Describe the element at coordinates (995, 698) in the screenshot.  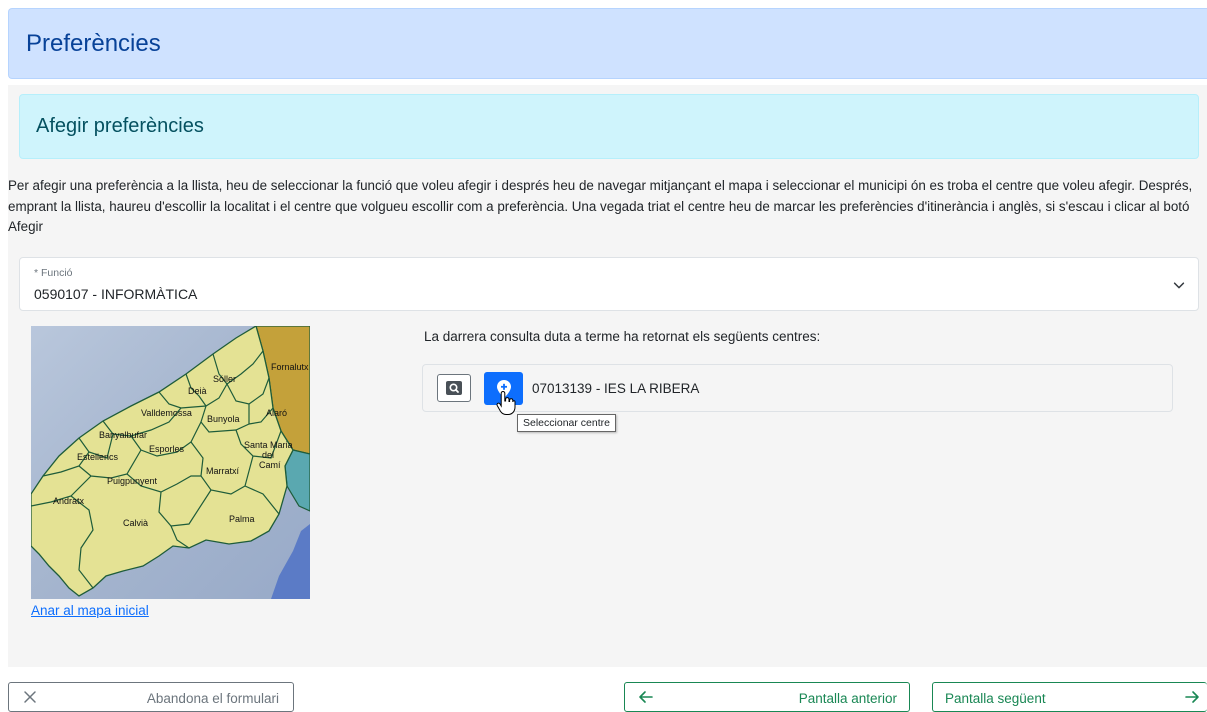
I see `next-label: Pantalla següent` at that location.